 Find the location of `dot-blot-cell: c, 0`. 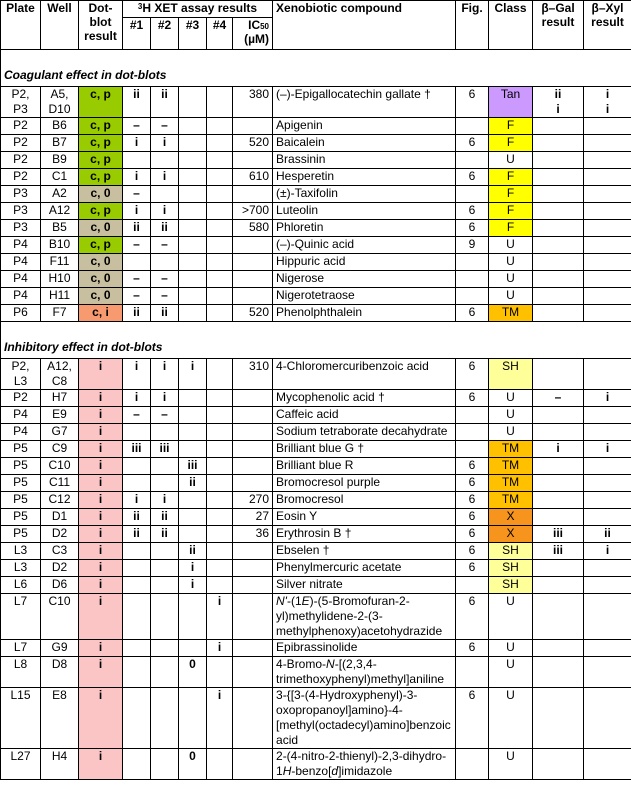

dot-blot-cell: c, 0 is located at coordinates (100, 194).